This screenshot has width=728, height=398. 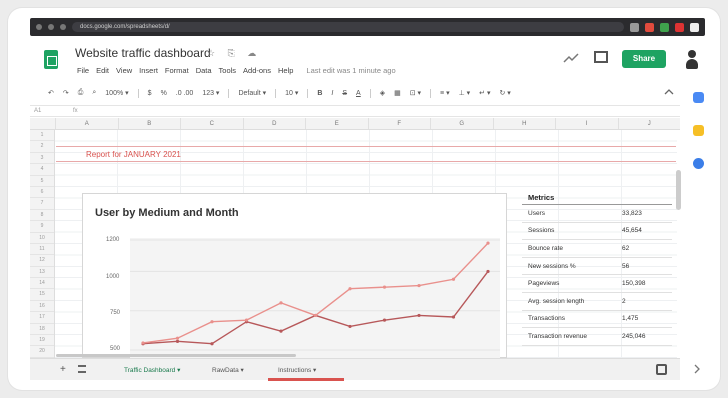 I want to click on table-row: New sessions % 56, so click(x=597, y=267).